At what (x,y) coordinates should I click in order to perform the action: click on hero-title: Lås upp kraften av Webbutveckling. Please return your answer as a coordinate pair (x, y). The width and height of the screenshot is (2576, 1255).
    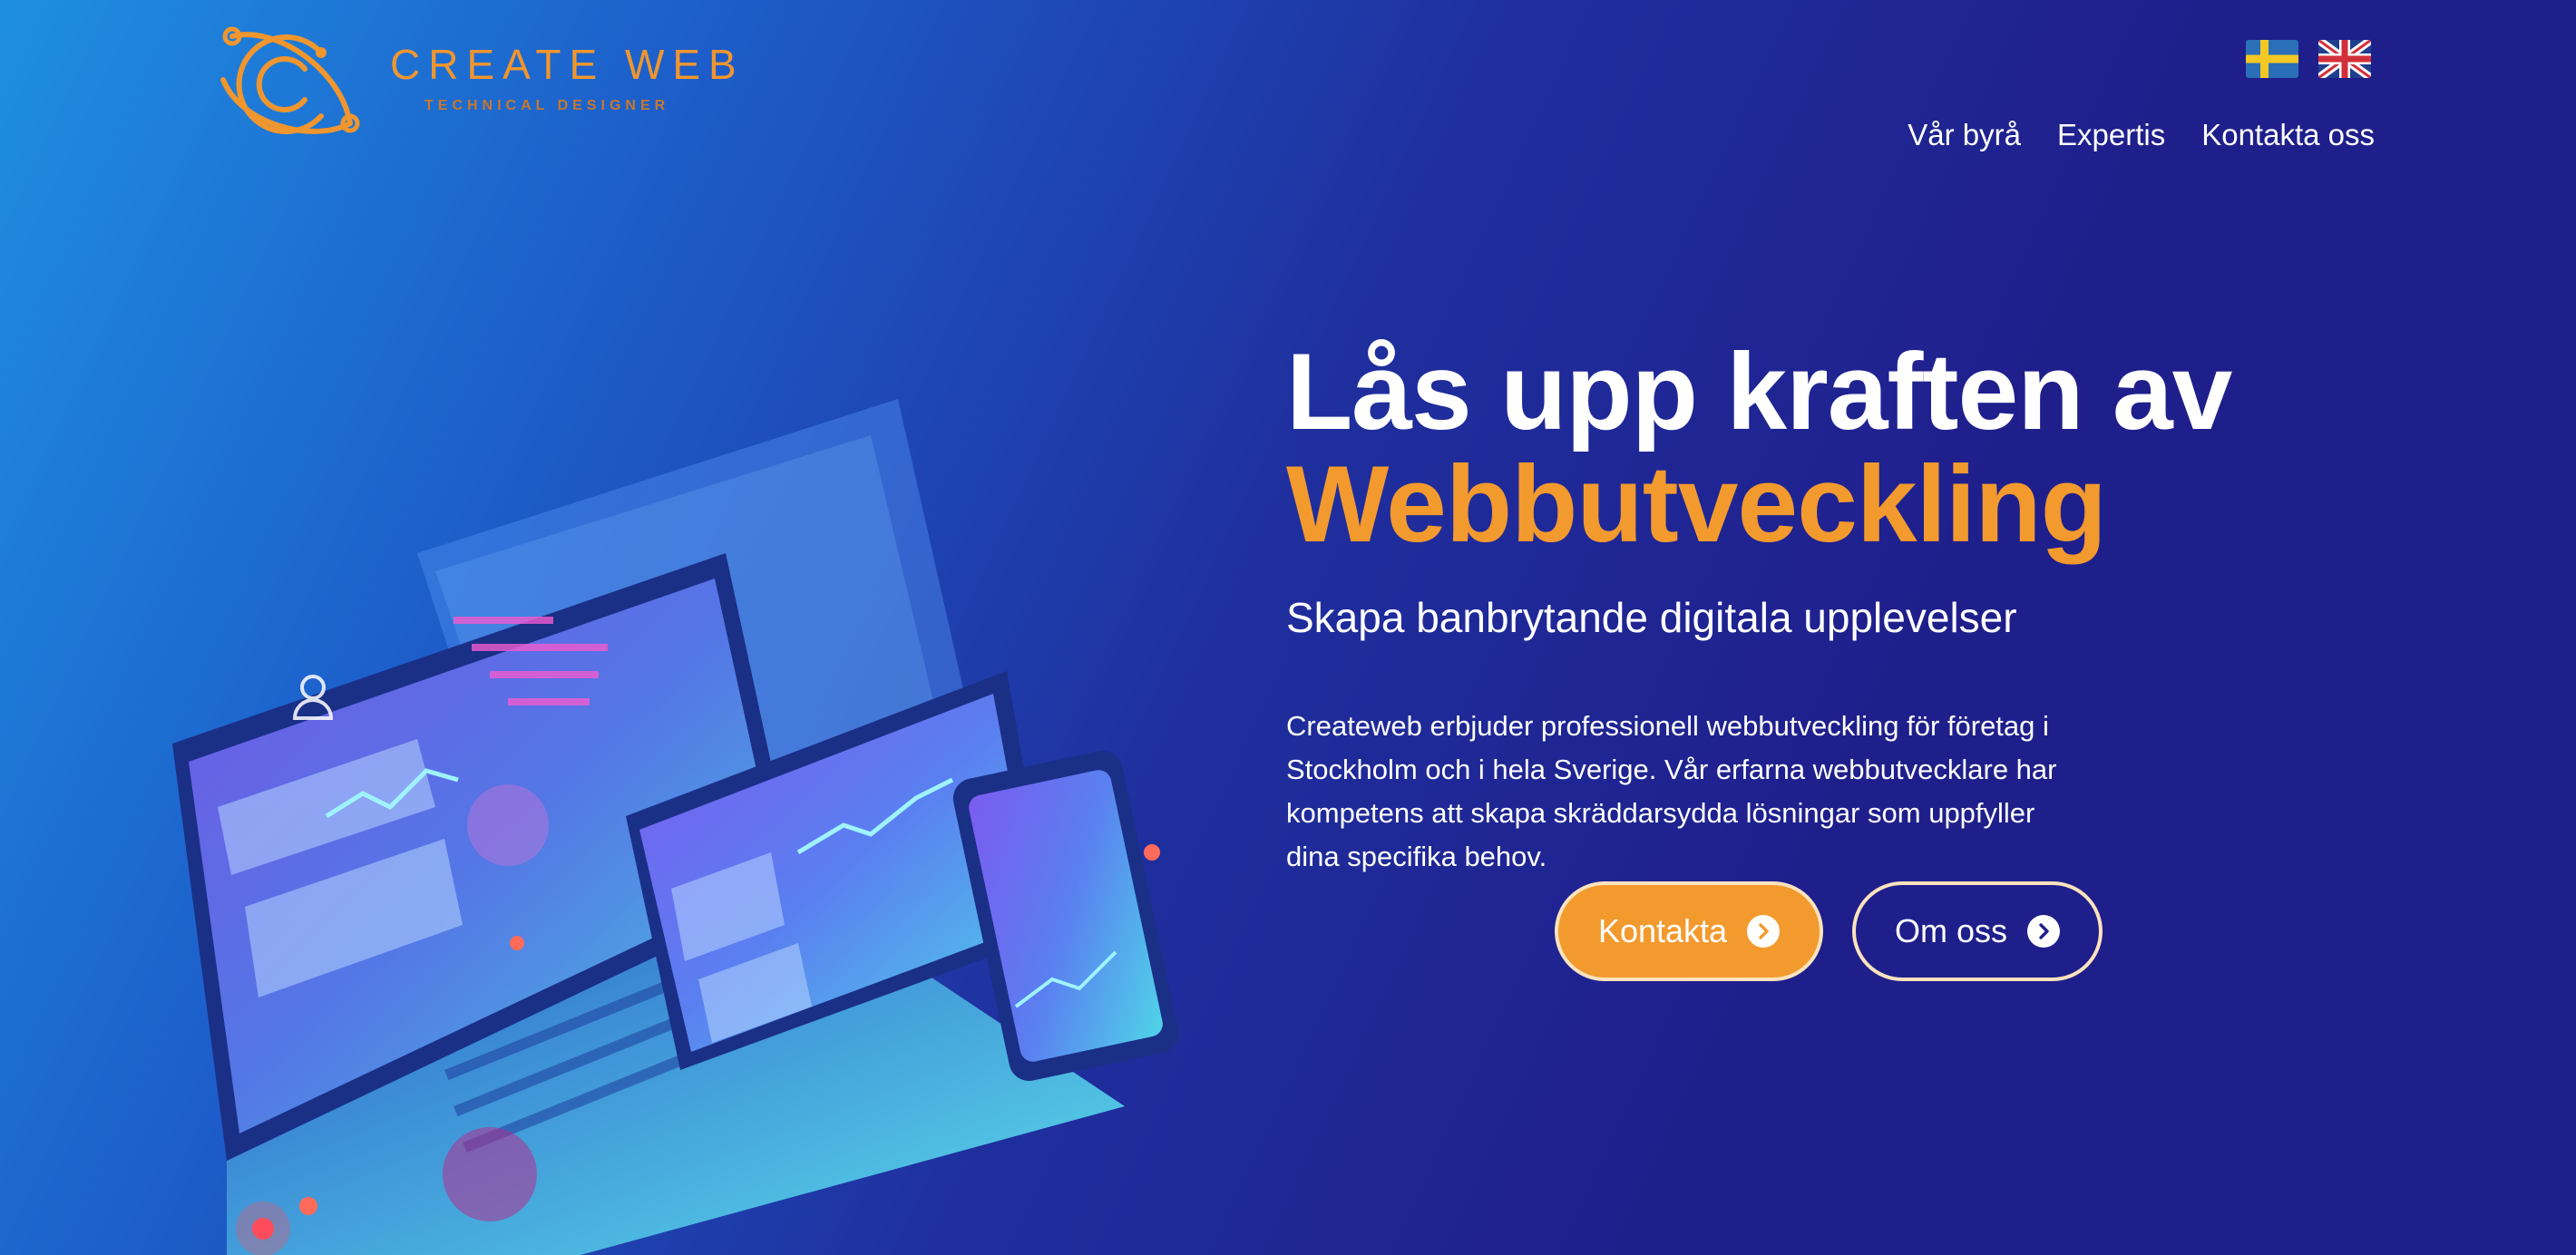
    Looking at the image, I should click on (1875, 448).